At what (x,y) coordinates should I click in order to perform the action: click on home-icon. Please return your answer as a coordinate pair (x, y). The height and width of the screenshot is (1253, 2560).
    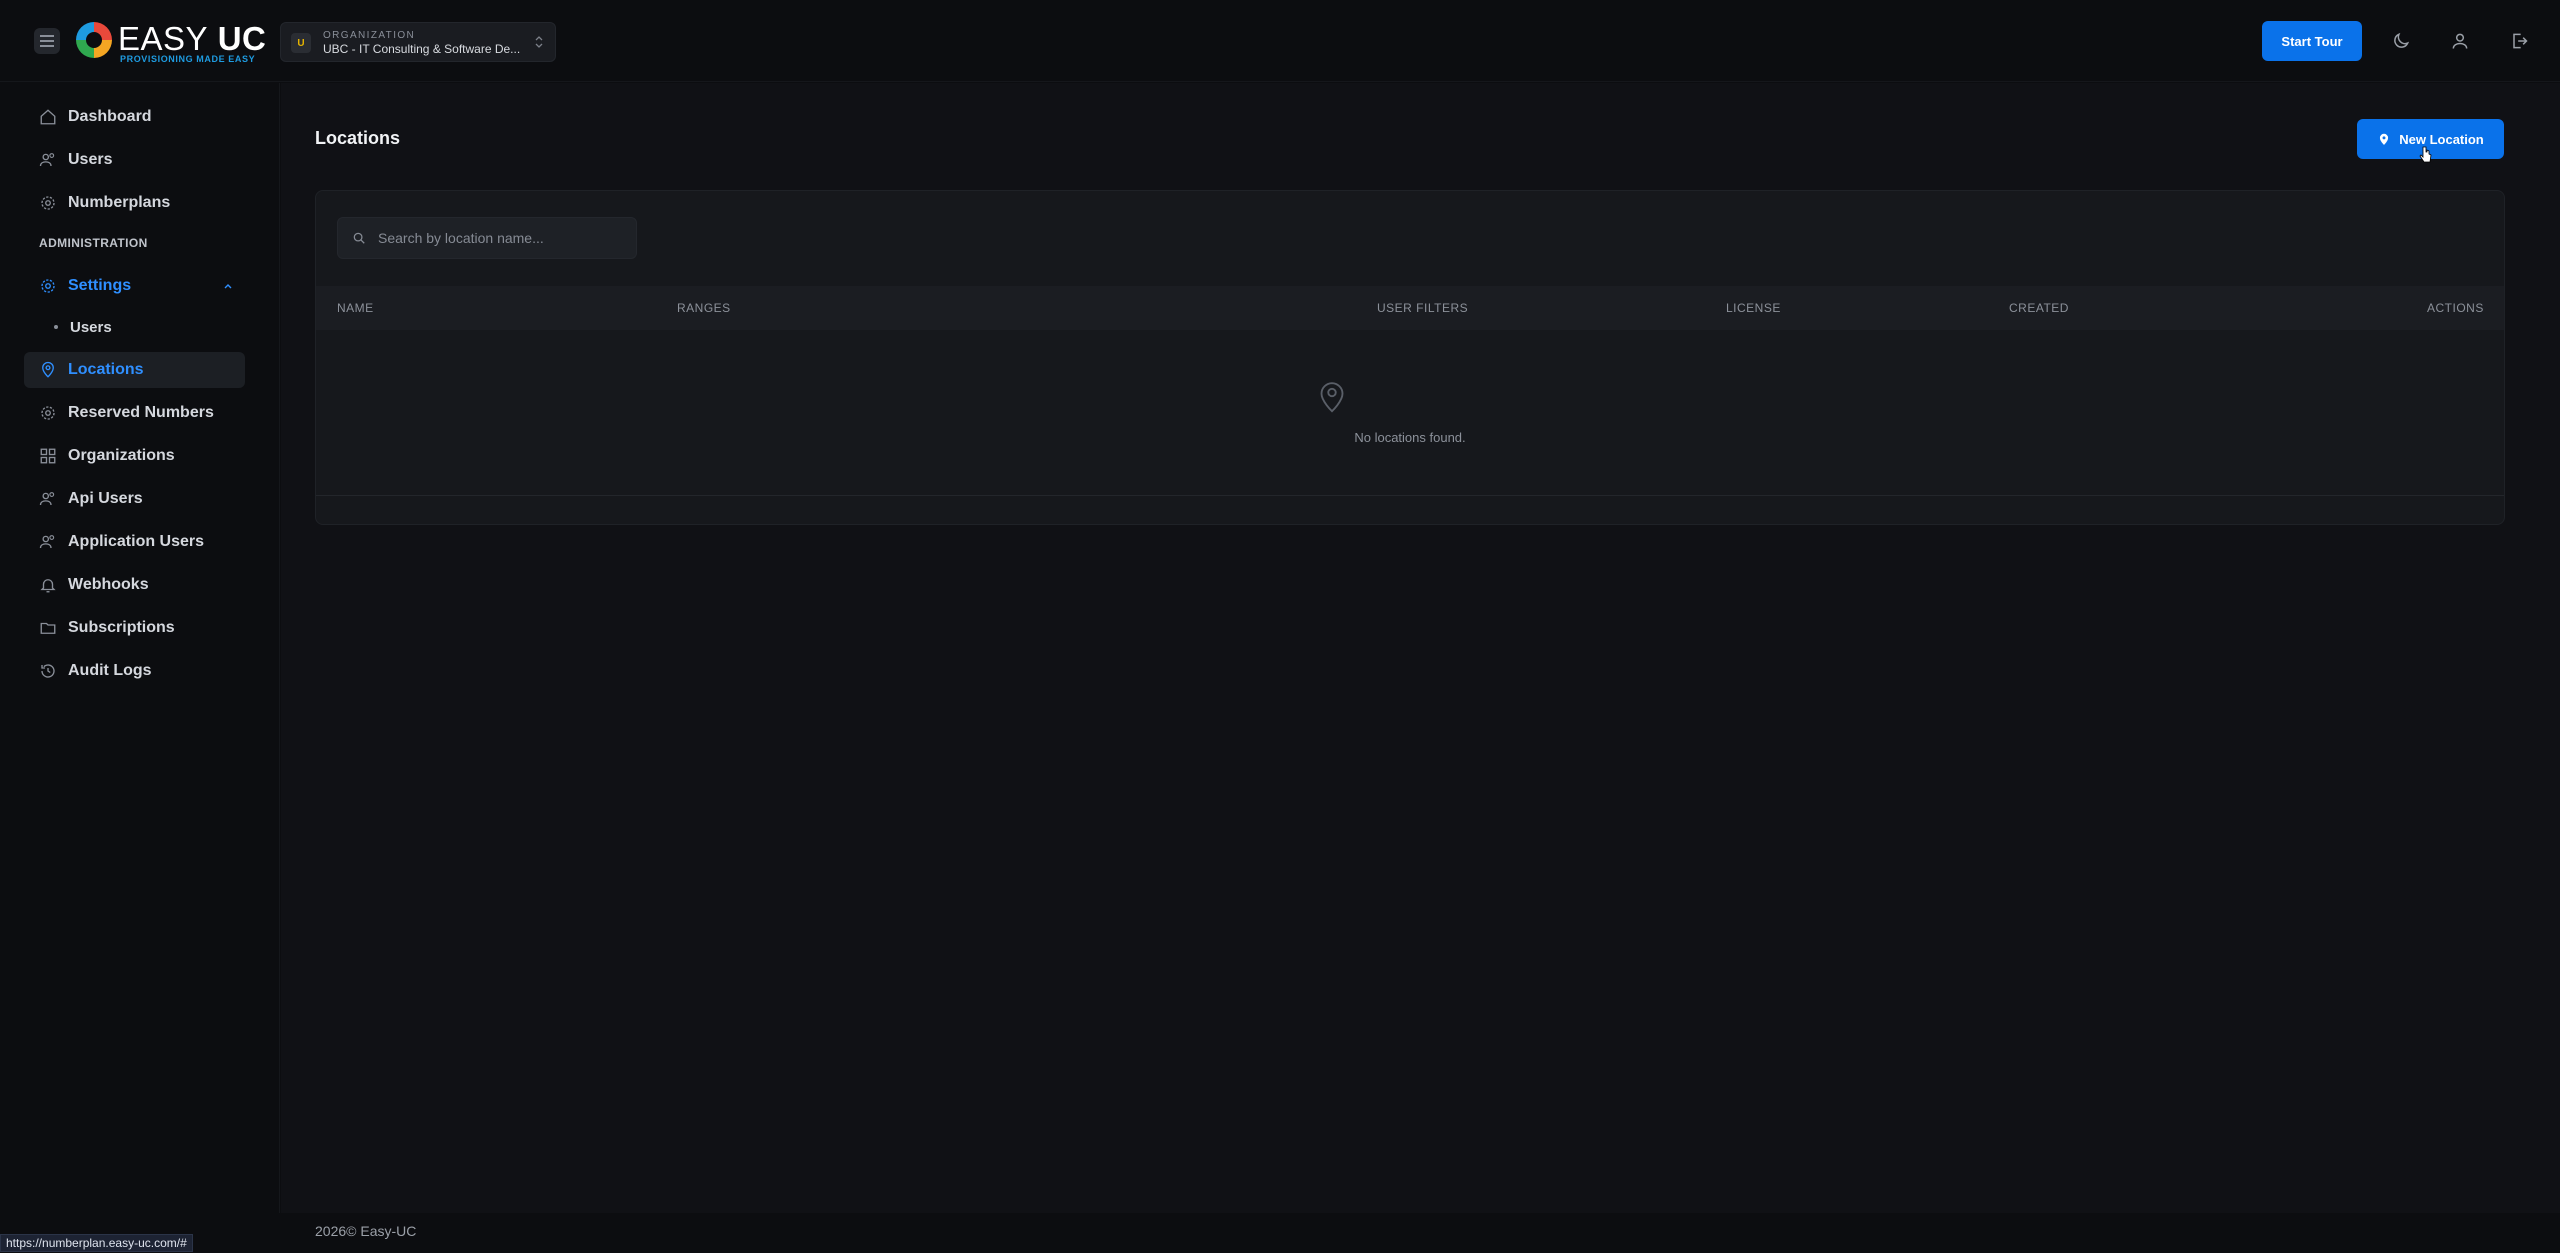
    Looking at the image, I should click on (48, 117).